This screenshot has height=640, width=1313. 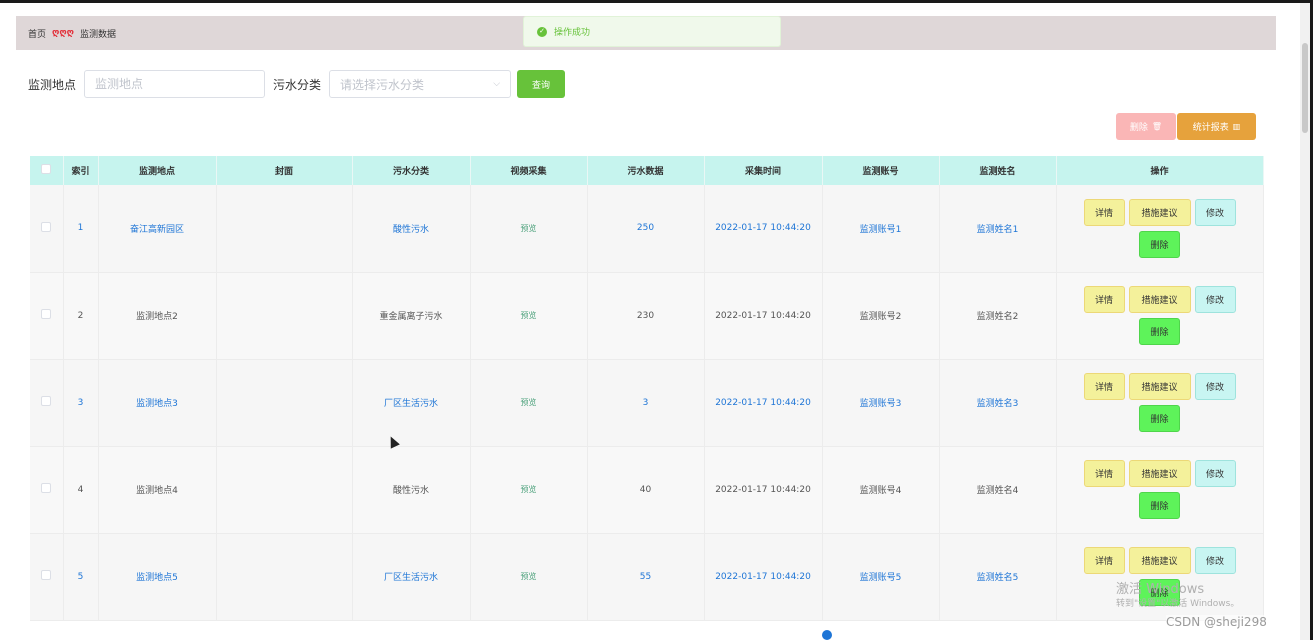 What do you see at coordinates (1160, 170) in the screenshot?
I see `col-ops: 操作` at bounding box center [1160, 170].